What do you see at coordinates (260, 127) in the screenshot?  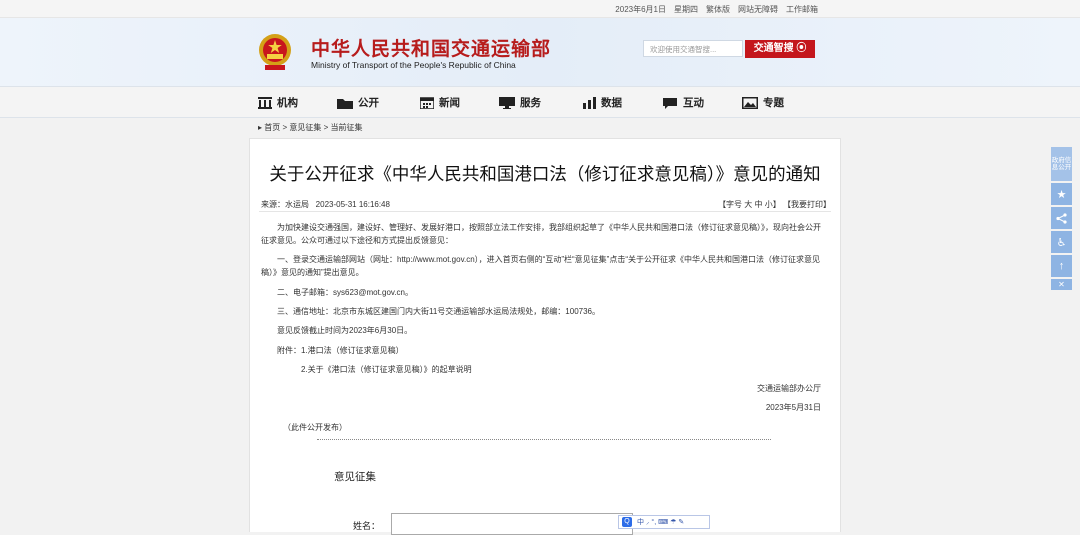 I see `breadcrumb-marker-icon: ▸` at bounding box center [260, 127].